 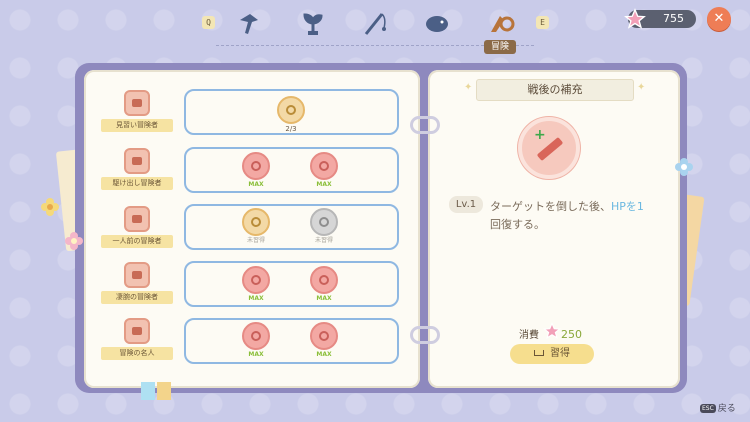 What do you see at coordinates (719, 19) in the screenshot?
I see `close-button: ✕` at bounding box center [719, 19].